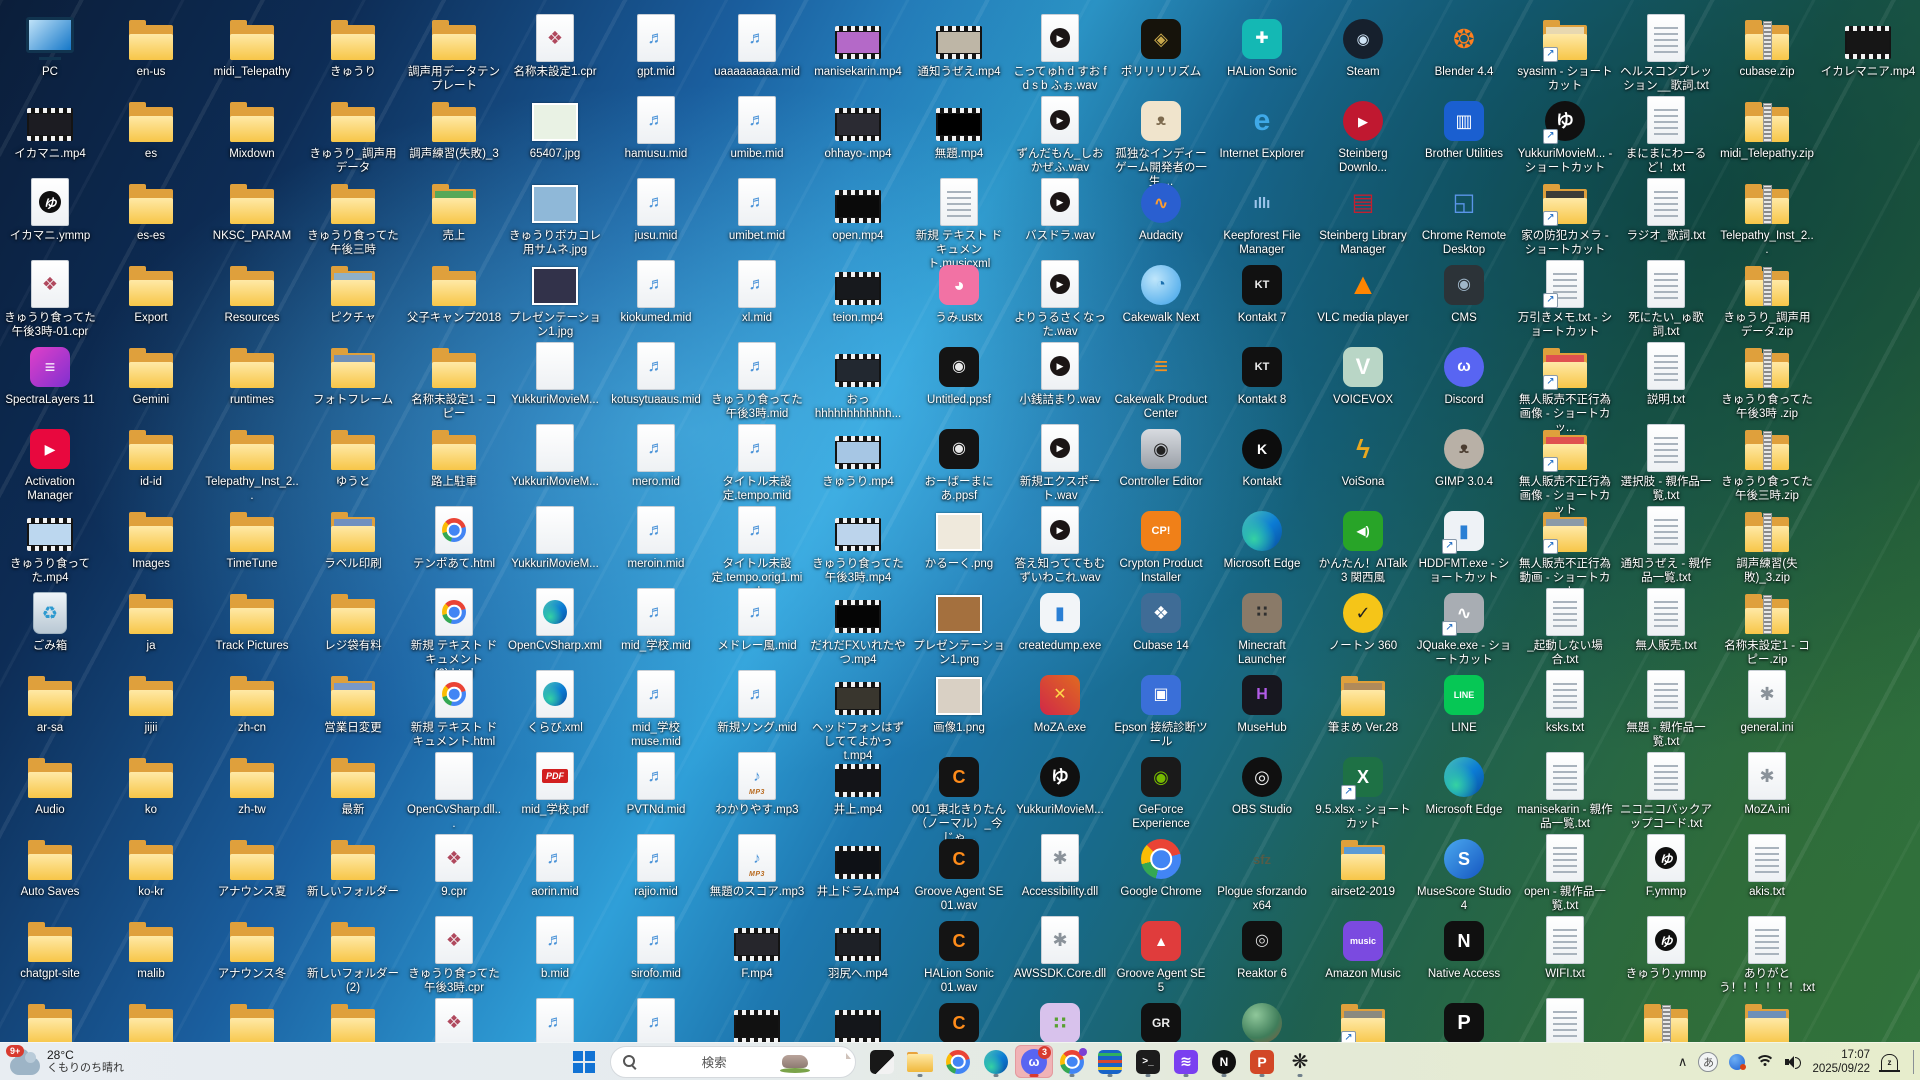  What do you see at coordinates (757, 292) in the screenshot?
I see `desktop-icon: ♬ xl.mid` at bounding box center [757, 292].